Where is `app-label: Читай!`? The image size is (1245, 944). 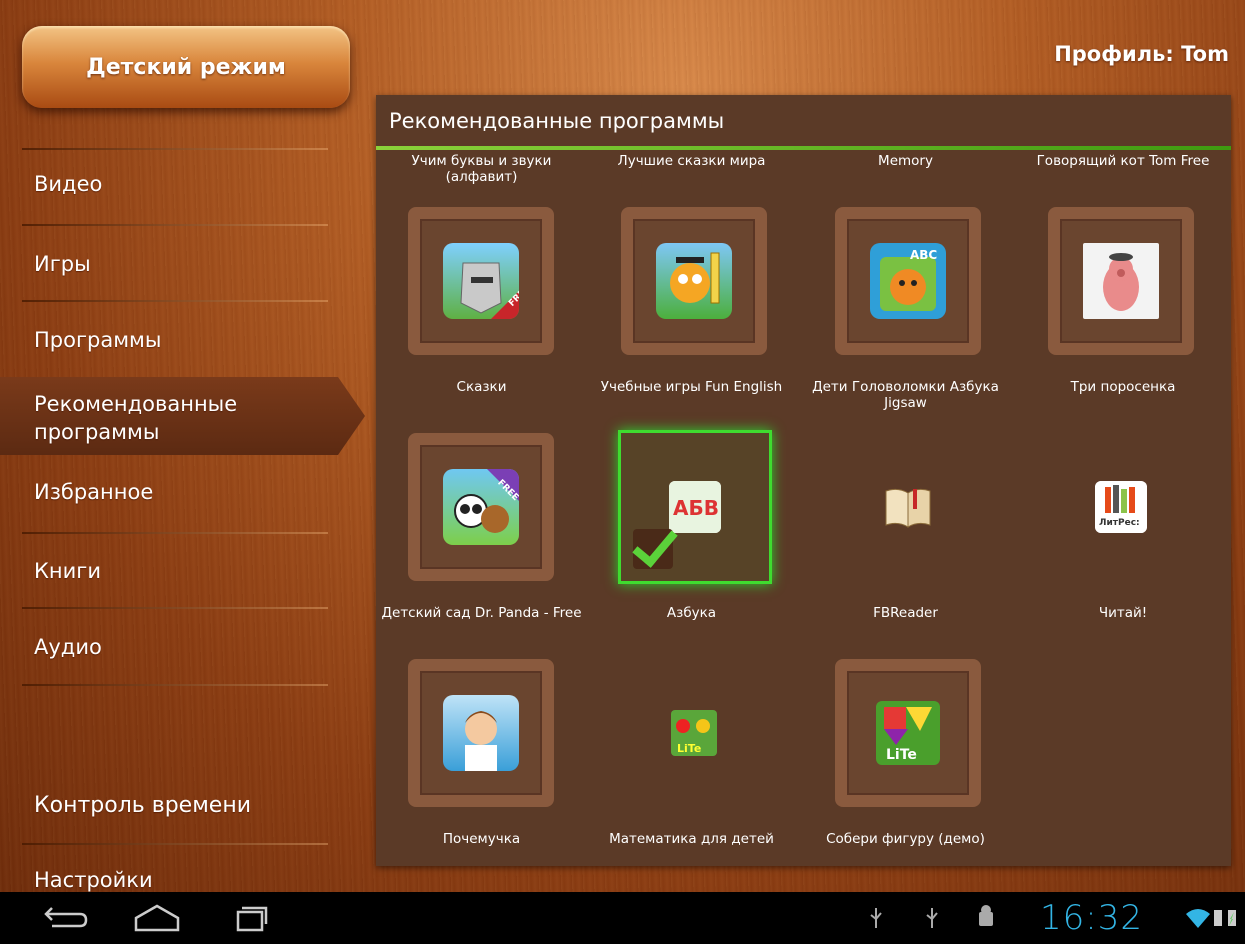 app-label: Читай! is located at coordinates (1123, 613).